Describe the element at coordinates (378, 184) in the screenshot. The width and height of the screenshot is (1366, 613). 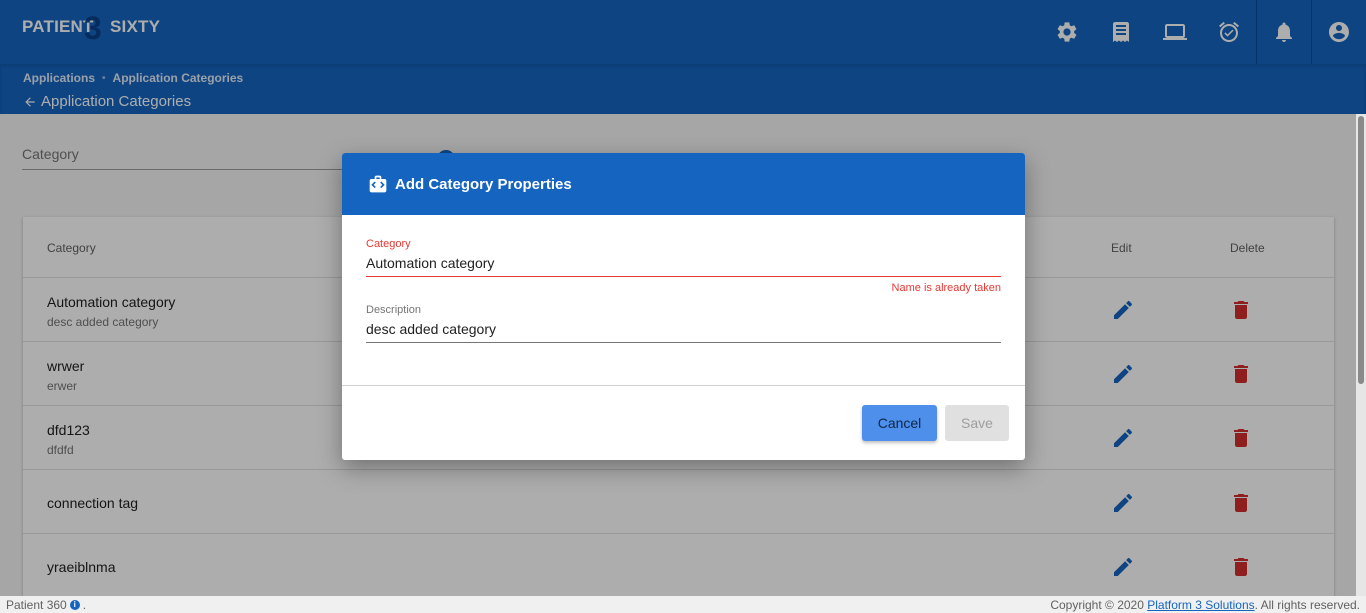
I see `code-badge-icon` at that location.